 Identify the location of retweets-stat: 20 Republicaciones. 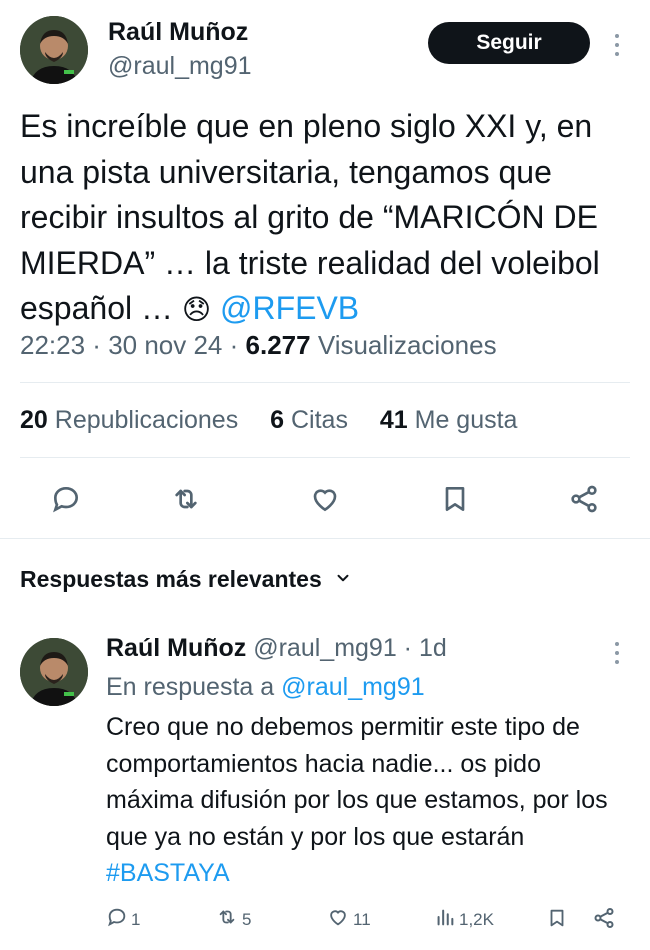
(129, 420).